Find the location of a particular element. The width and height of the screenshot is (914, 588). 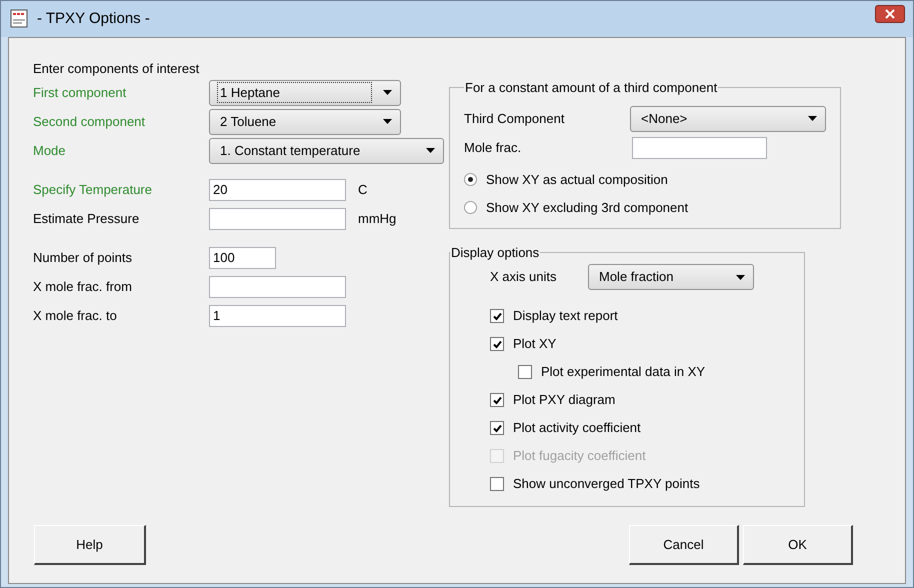

checkbox-label: Plot experimental data in XY is located at coordinates (623, 372).